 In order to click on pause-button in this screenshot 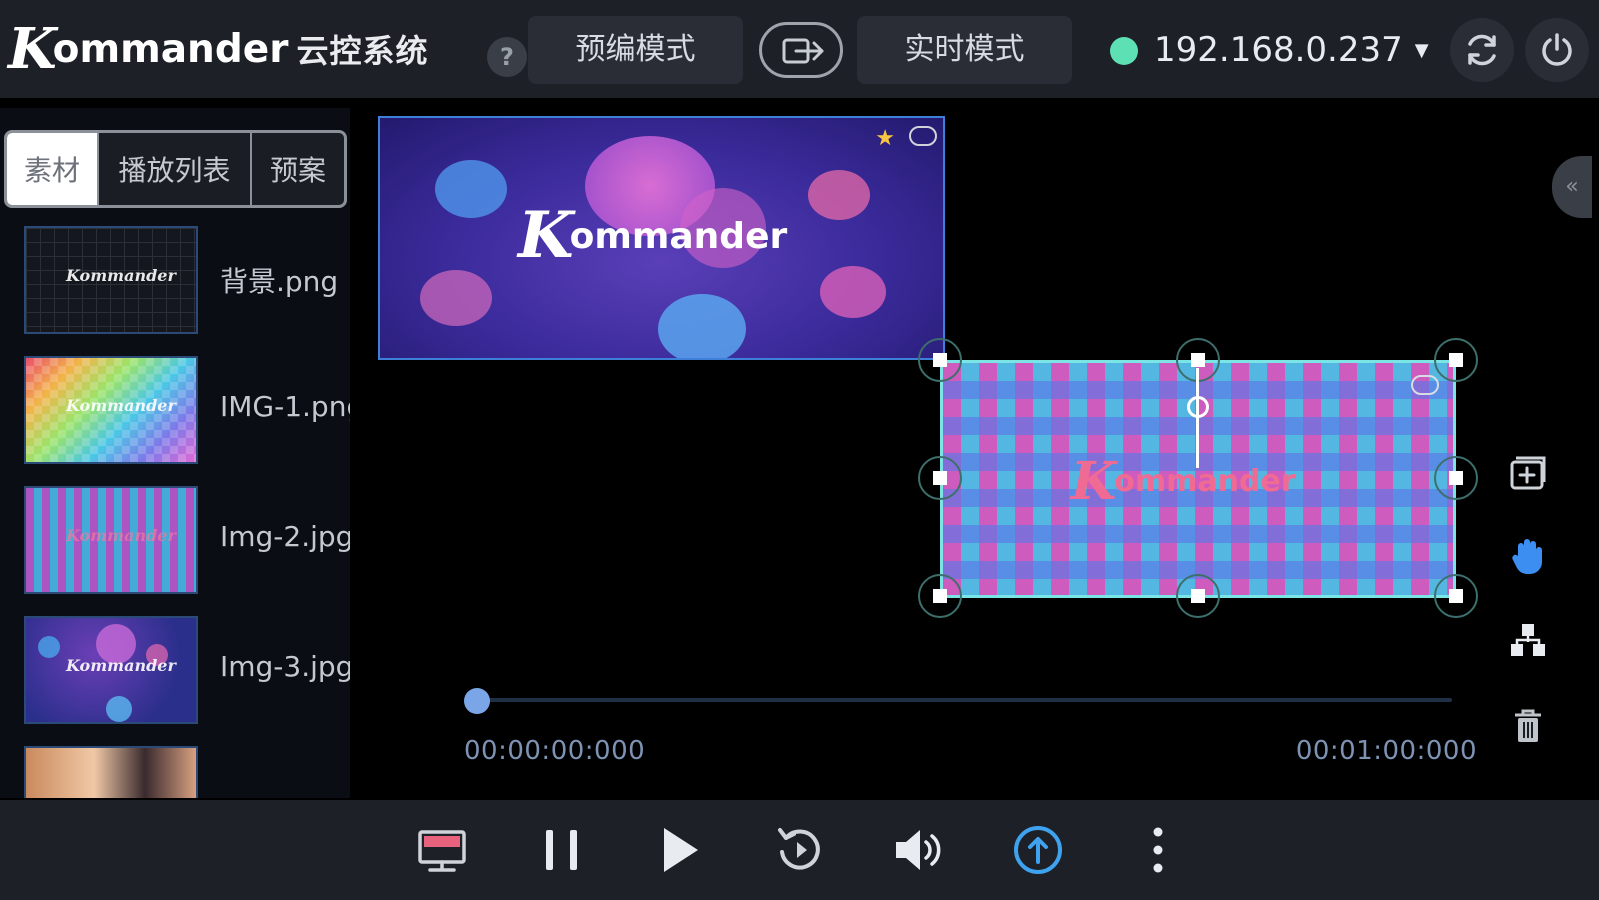, I will do `click(562, 850)`.